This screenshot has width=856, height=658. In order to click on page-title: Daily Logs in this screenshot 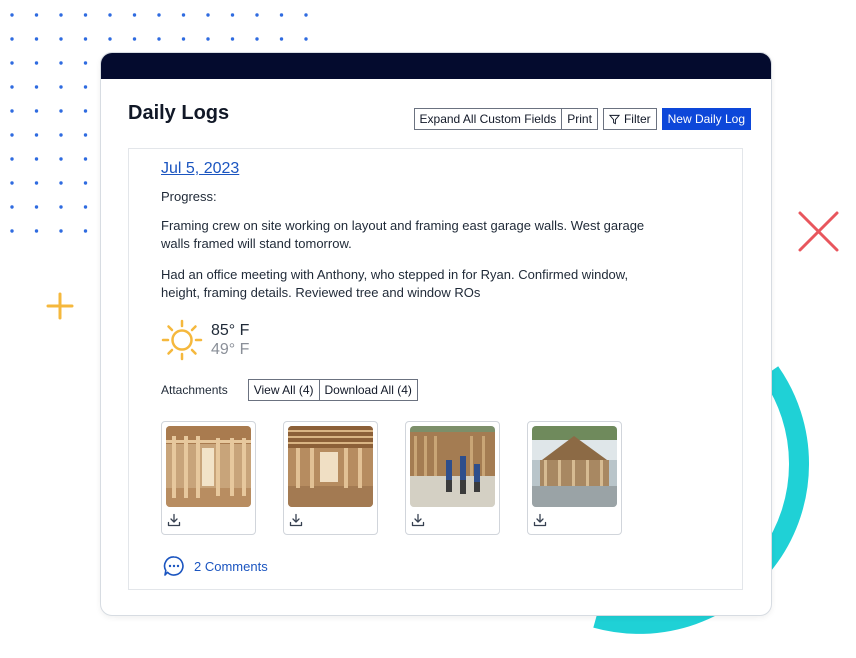, I will do `click(179, 113)`.